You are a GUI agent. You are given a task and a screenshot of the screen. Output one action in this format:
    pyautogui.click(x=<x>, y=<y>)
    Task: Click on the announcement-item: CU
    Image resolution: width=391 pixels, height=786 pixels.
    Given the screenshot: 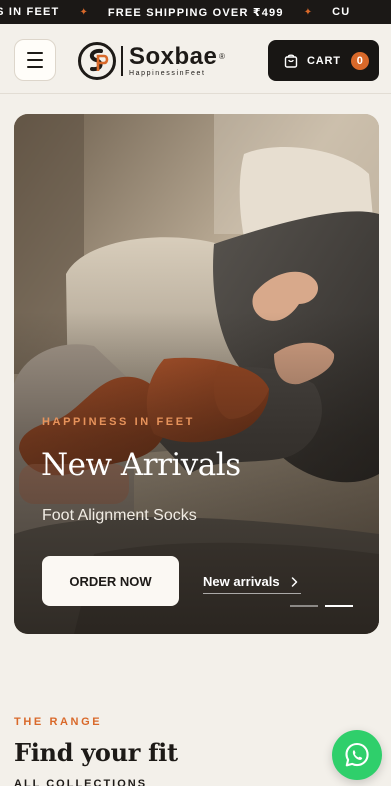 What is the action you would take?
    pyautogui.click(x=341, y=12)
    